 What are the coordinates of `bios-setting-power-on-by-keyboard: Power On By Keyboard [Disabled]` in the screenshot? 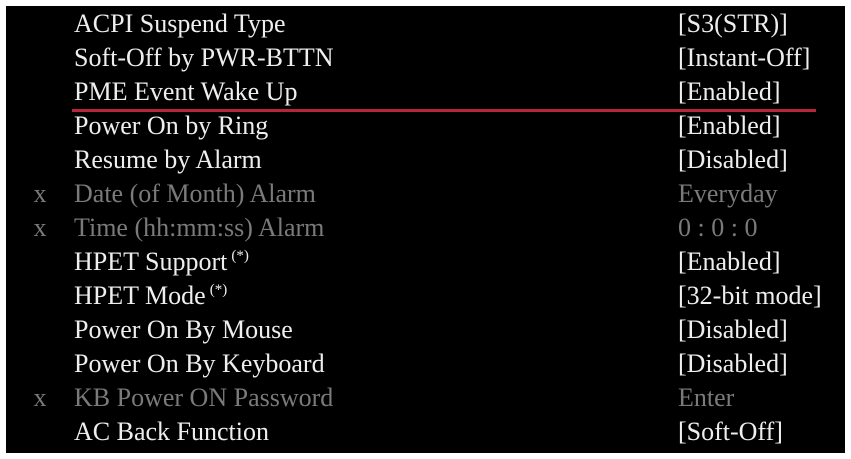 It's located at (425, 364).